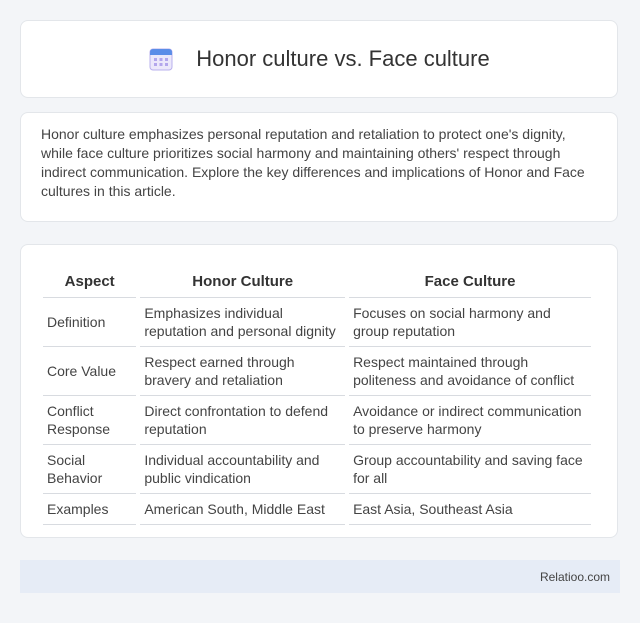 The height and width of the screenshot is (623, 640). Describe the element at coordinates (90, 509) in the screenshot. I see `row-aspect: Examples` at that location.